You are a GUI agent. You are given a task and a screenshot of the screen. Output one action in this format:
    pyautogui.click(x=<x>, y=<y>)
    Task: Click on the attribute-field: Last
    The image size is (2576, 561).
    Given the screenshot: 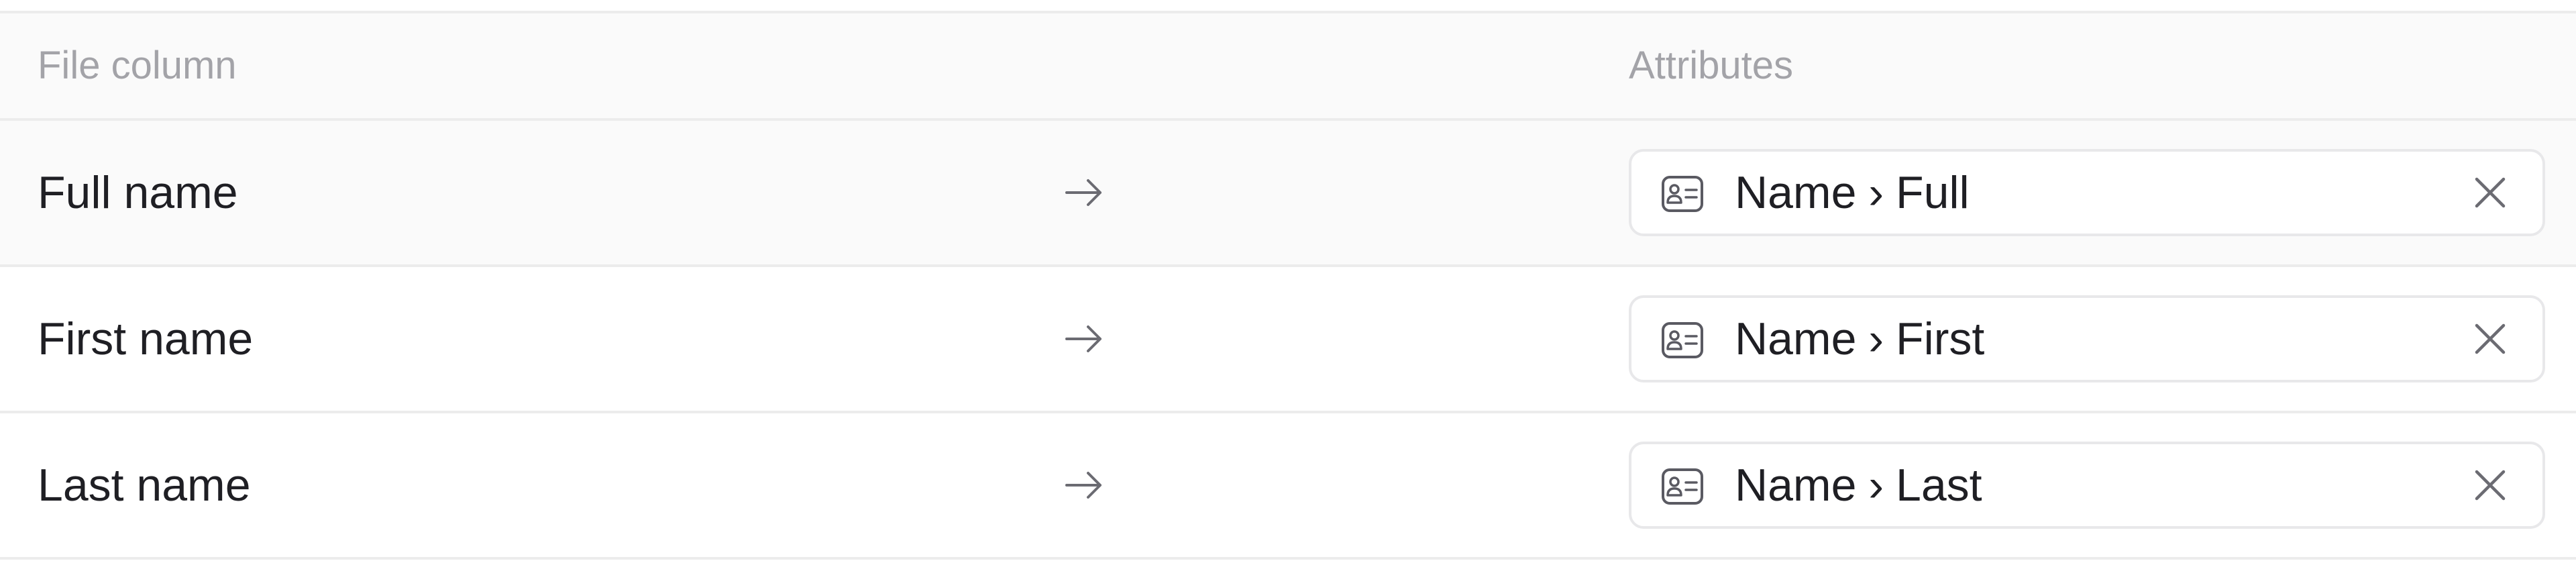 What is the action you would take?
    pyautogui.click(x=1939, y=485)
    